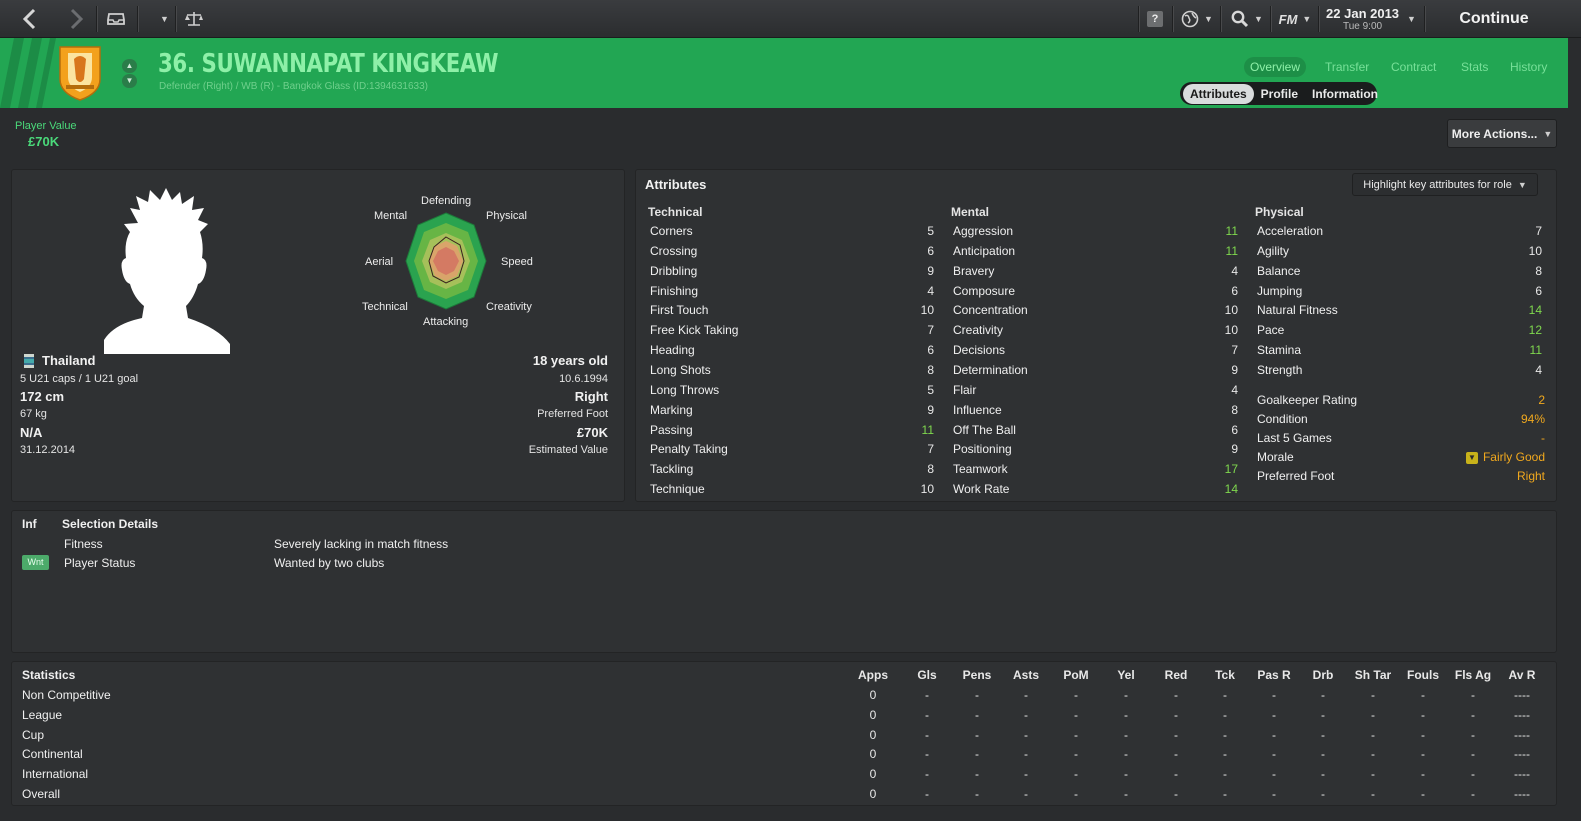 This screenshot has height=821, width=1581. I want to click on menu-dropdown-button: ▼, so click(162, 19).